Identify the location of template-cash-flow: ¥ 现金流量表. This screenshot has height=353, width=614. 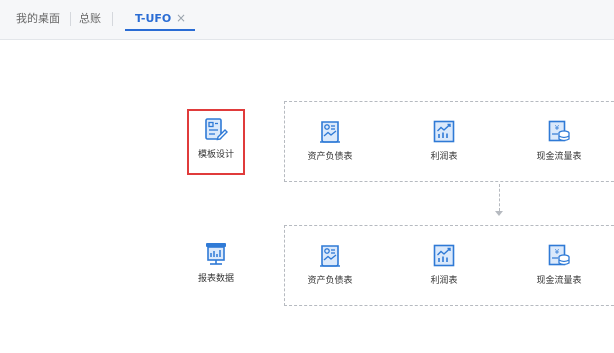
(559, 149).